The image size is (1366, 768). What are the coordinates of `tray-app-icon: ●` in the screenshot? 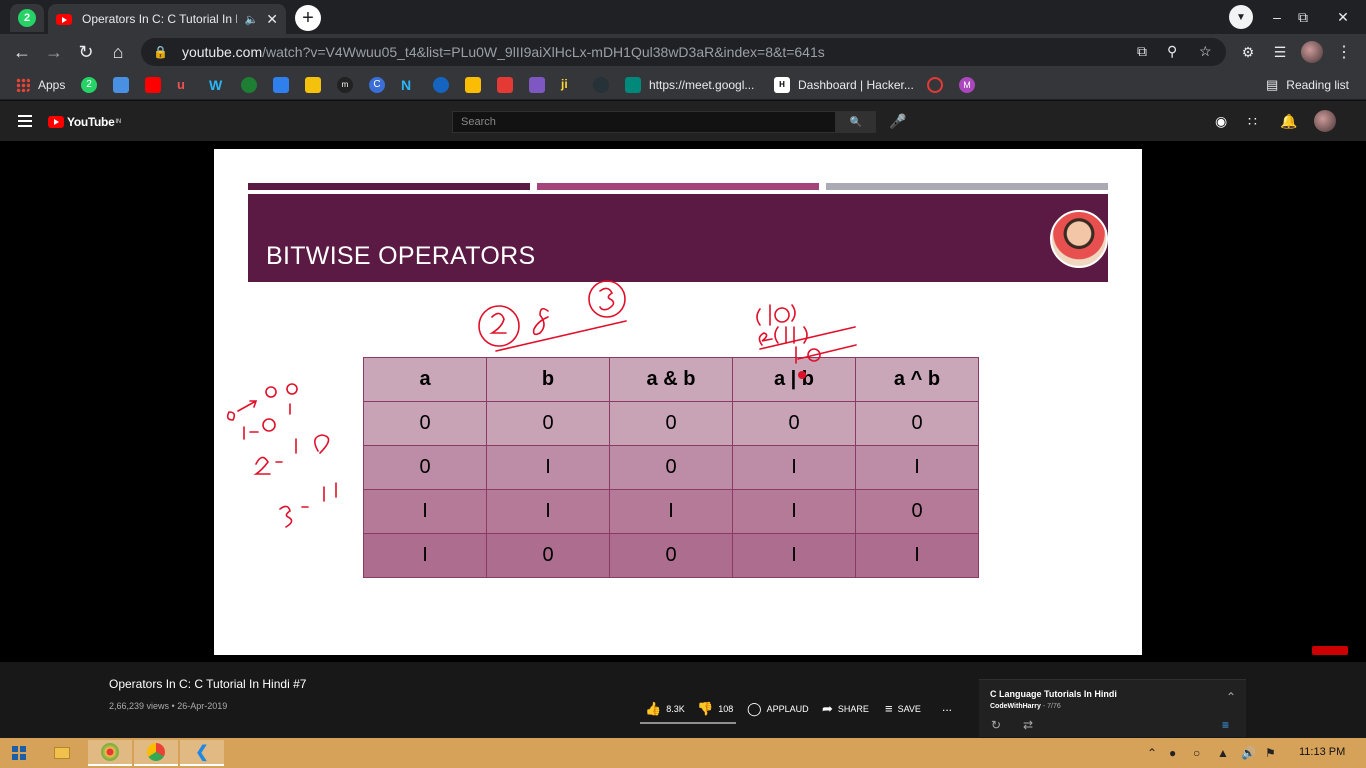 It's located at (1172, 753).